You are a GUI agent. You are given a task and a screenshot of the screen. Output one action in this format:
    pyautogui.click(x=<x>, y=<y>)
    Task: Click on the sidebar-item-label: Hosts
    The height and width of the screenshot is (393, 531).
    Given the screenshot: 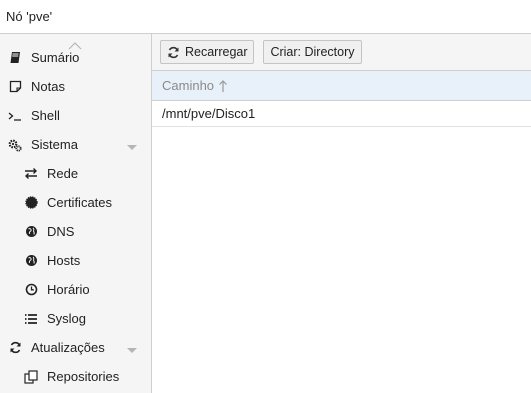 What is the action you would take?
    pyautogui.click(x=64, y=260)
    